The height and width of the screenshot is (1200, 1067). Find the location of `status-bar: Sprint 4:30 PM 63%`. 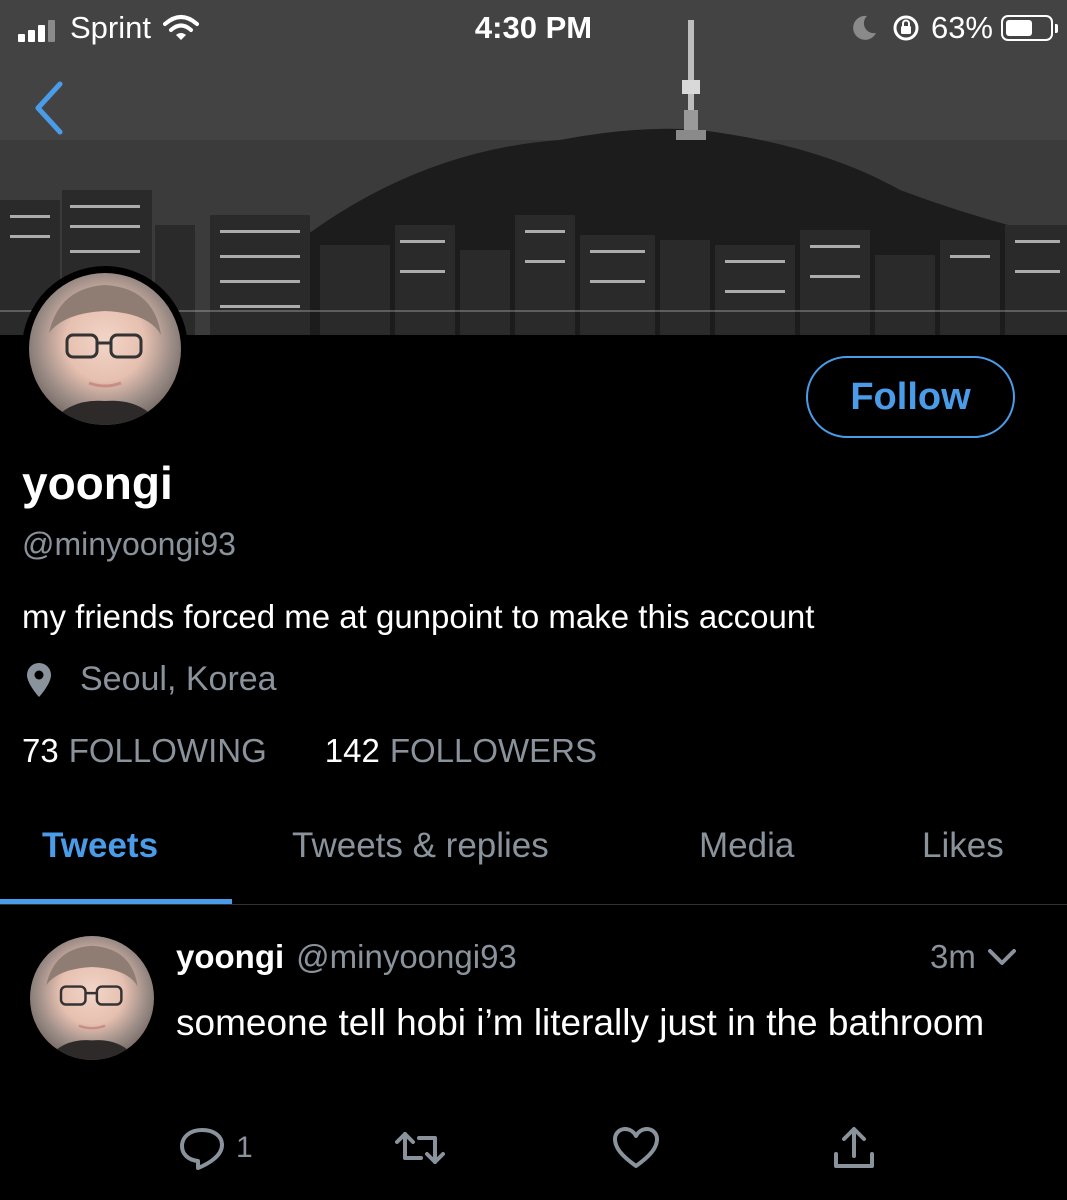

status-bar: Sprint 4:30 PM 63% is located at coordinates (533, 28).